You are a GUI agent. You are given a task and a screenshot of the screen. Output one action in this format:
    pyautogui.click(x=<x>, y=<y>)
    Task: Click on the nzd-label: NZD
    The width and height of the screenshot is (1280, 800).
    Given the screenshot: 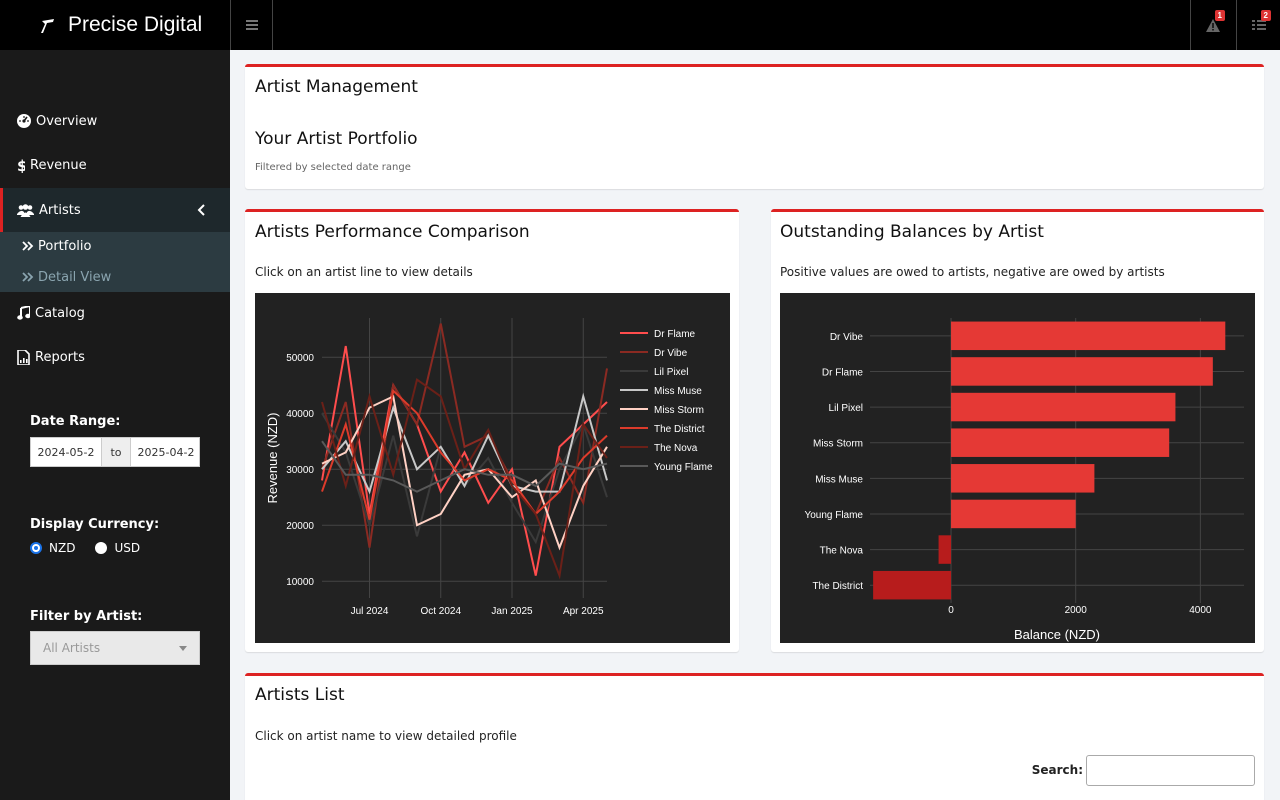 What is the action you would take?
    pyautogui.click(x=62, y=548)
    